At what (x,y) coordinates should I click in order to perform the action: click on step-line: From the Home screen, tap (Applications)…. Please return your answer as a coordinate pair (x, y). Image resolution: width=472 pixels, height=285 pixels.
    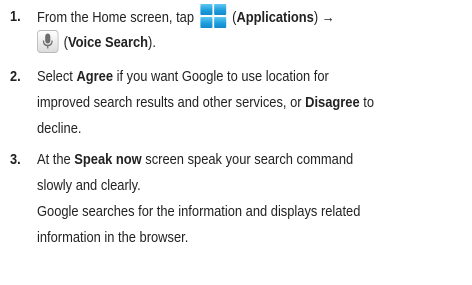
    Looking at the image, I should click on (254, 17).